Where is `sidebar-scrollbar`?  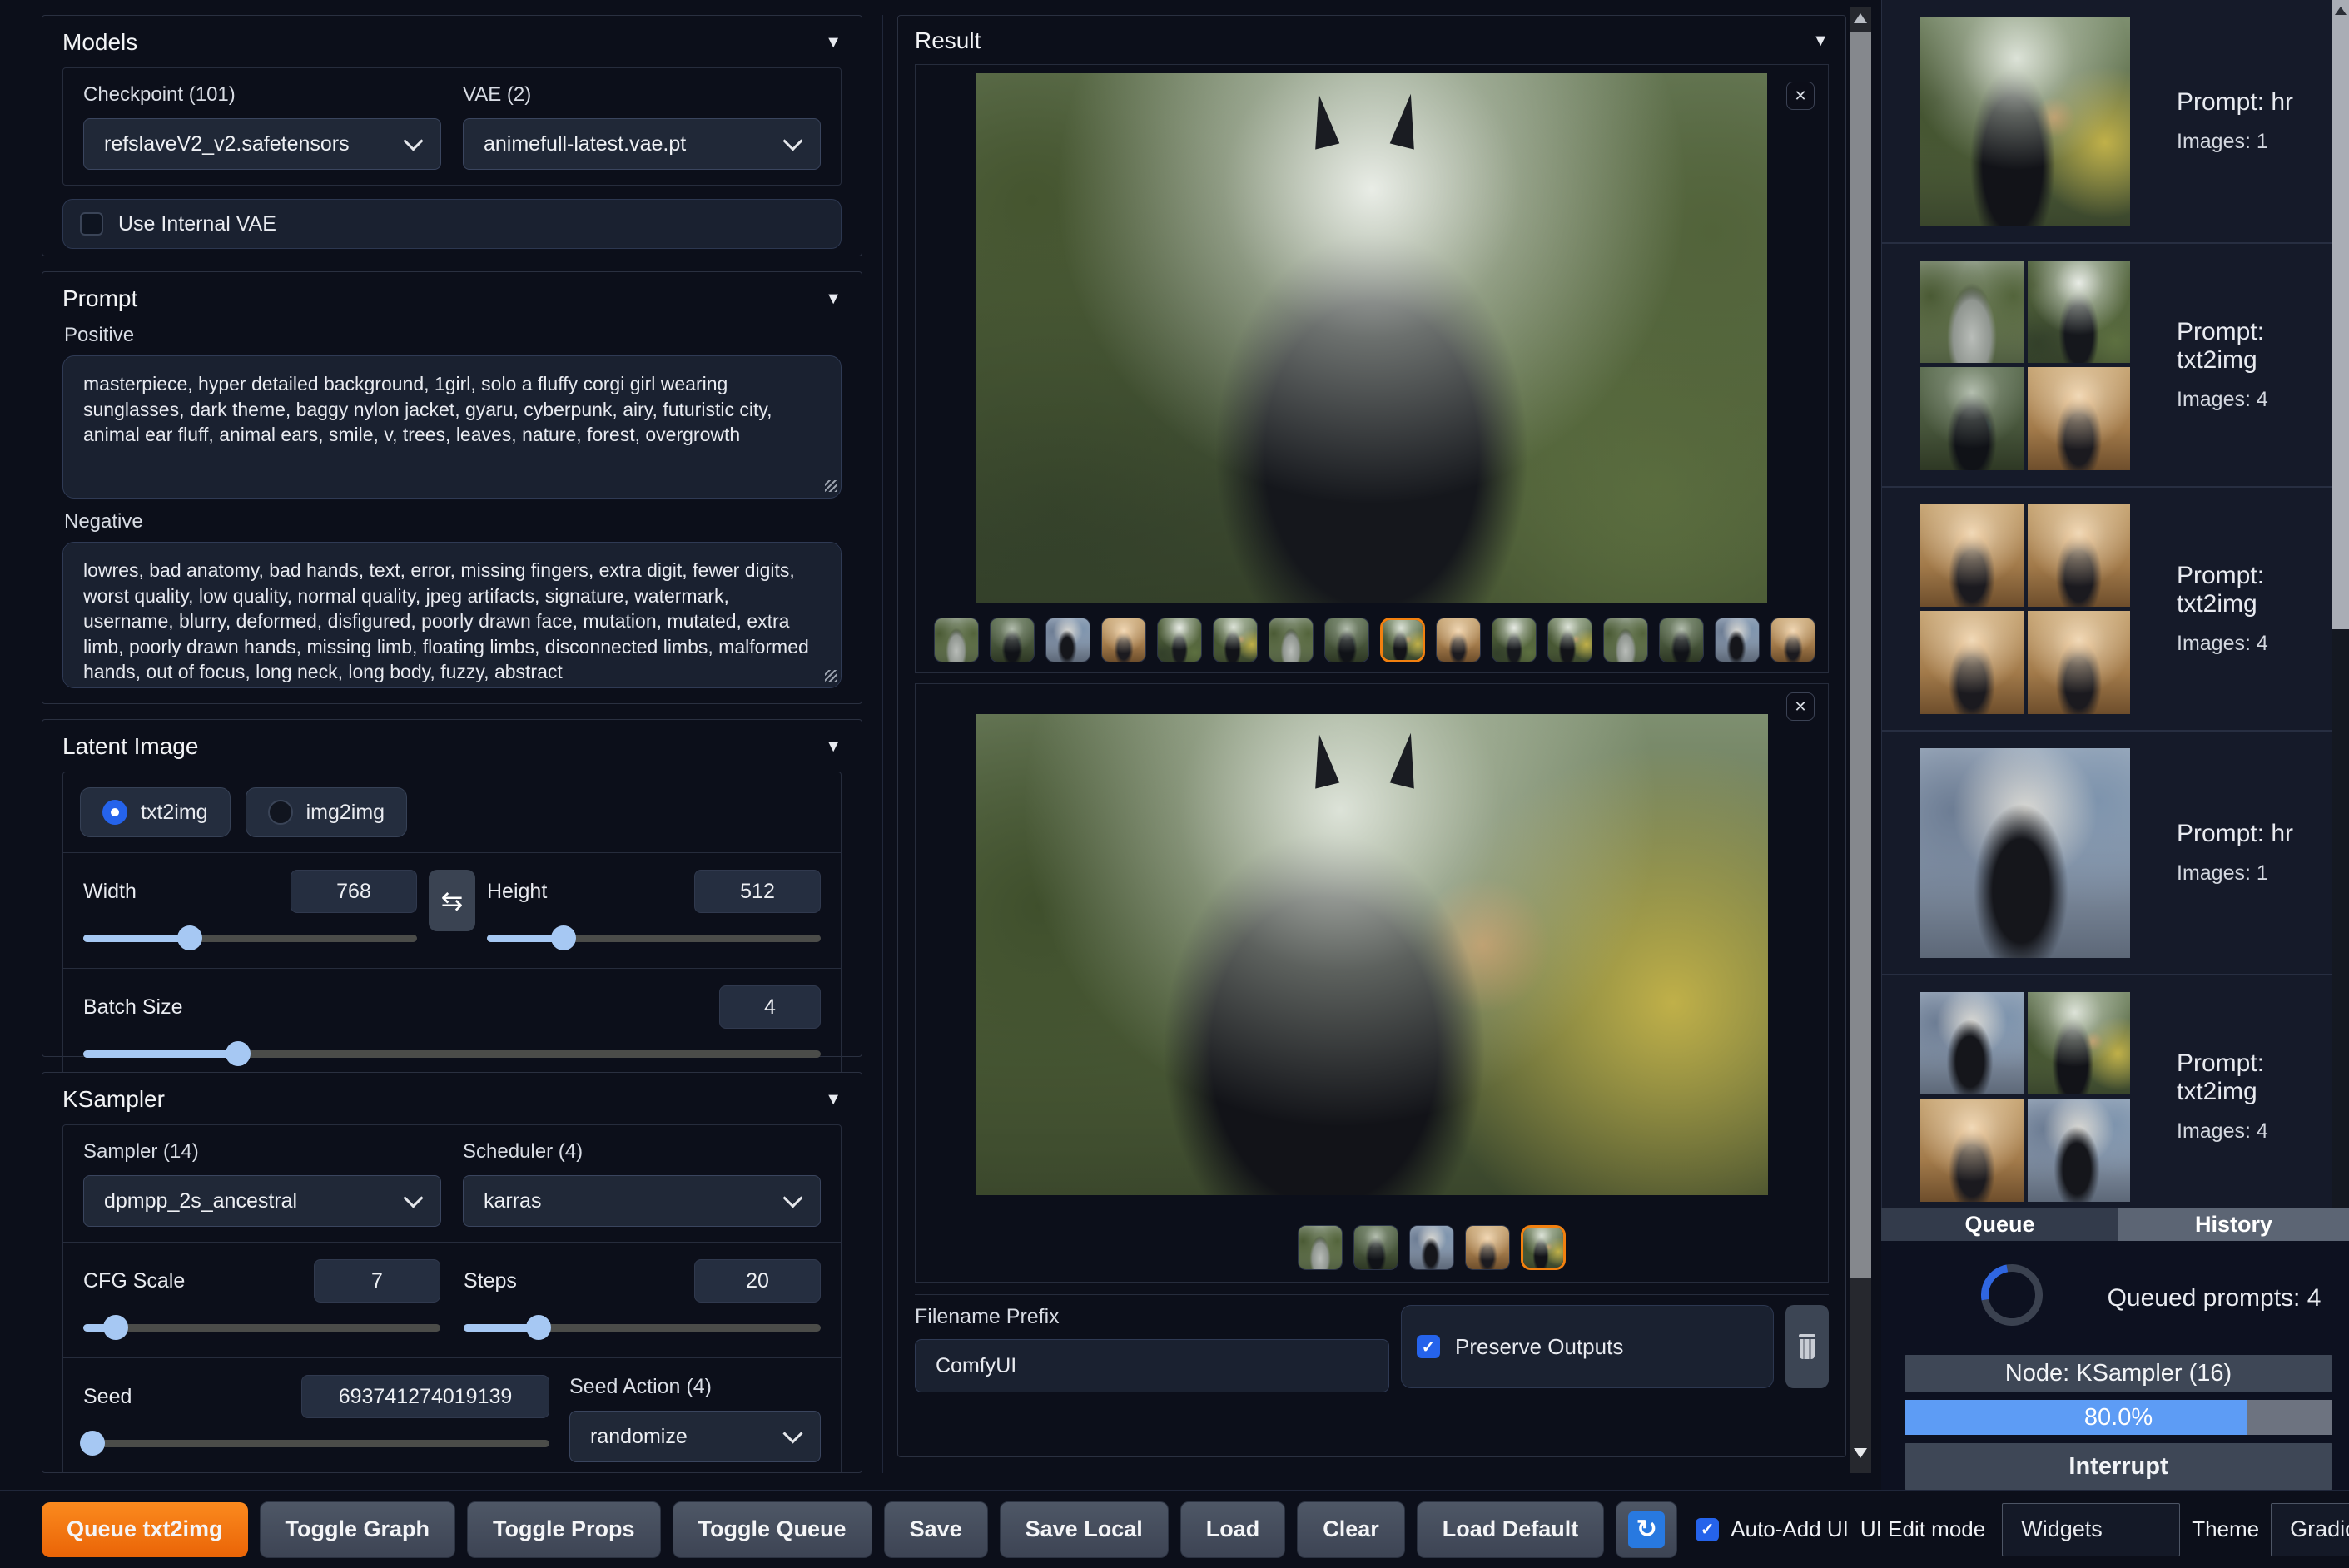 sidebar-scrollbar is located at coordinates (2340, 604).